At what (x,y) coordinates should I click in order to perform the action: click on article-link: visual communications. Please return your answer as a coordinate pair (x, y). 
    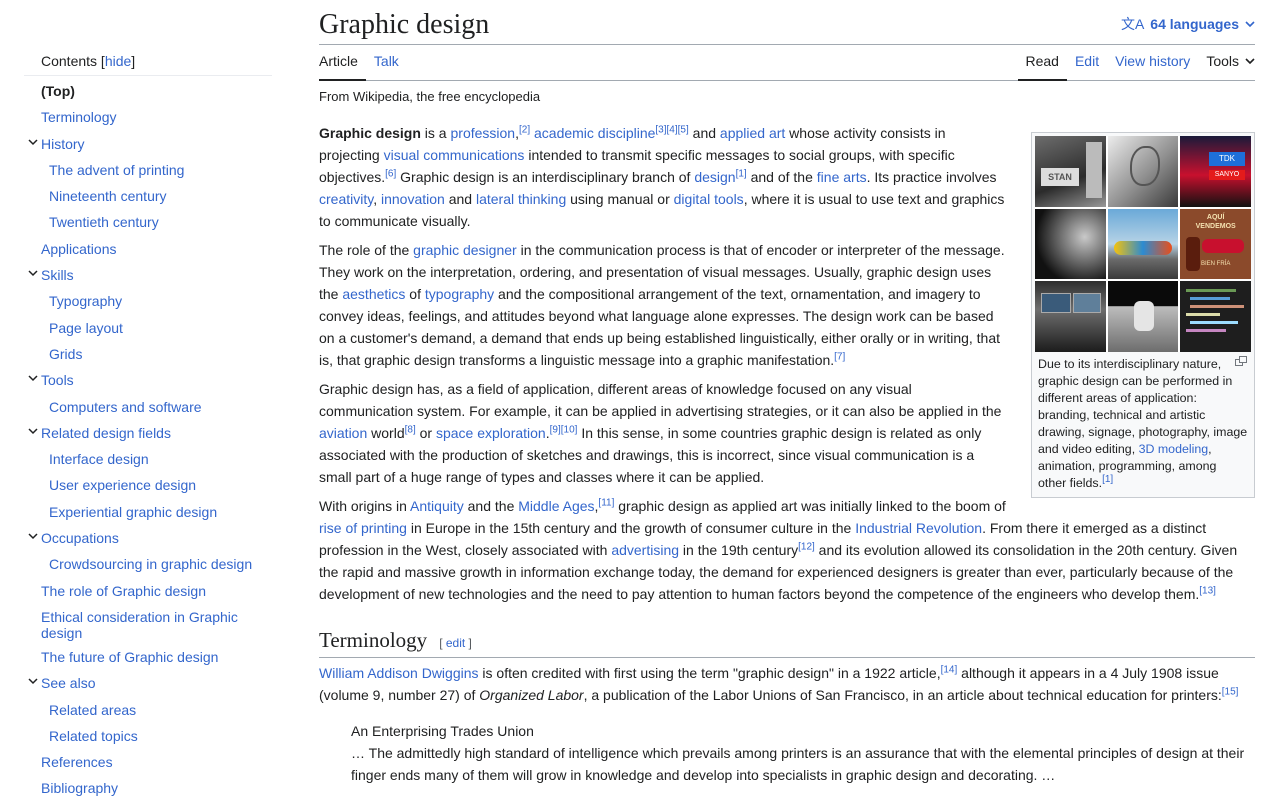
    Looking at the image, I should click on (454, 155).